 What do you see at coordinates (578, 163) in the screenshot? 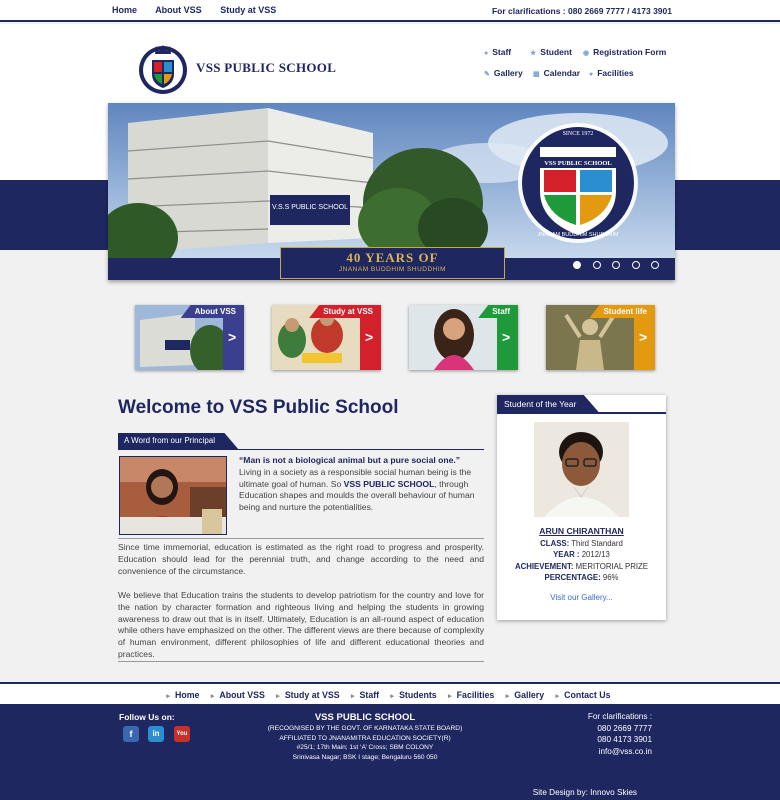
I see `svg-text: VSS PUBLIC SCHOOL` at bounding box center [578, 163].